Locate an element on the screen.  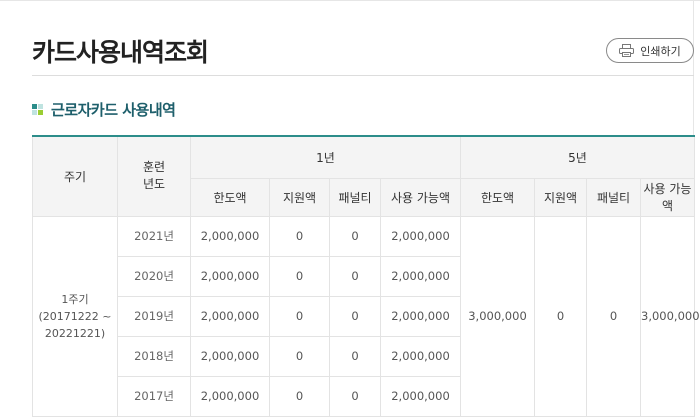
period-range: (20171222 ~ 20221221) is located at coordinates (75, 324).